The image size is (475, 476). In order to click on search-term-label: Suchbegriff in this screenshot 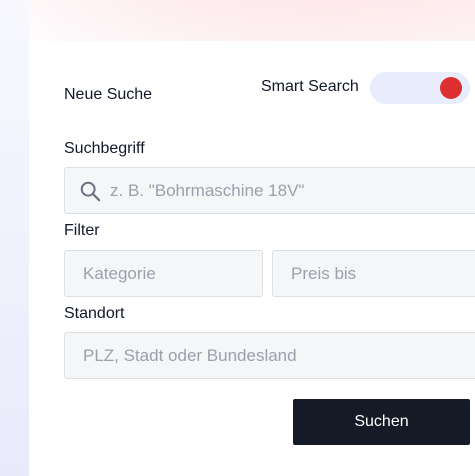, I will do `click(104, 148)`.